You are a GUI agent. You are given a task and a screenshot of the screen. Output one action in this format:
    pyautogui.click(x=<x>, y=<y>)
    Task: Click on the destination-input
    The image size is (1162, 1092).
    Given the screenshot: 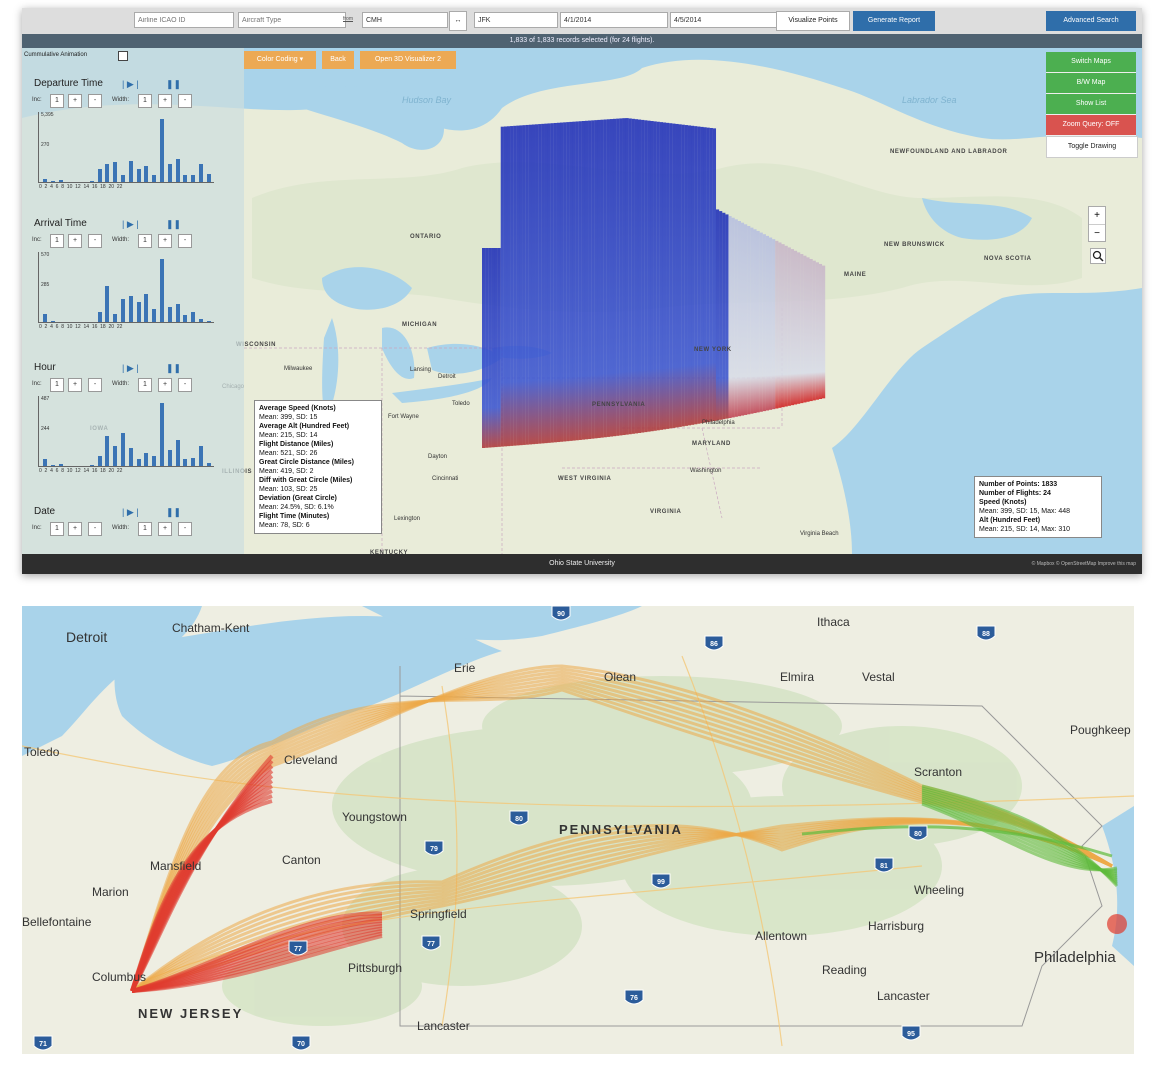 What is the action you would take?
    pyautogui.click(x=516, y=20)
    